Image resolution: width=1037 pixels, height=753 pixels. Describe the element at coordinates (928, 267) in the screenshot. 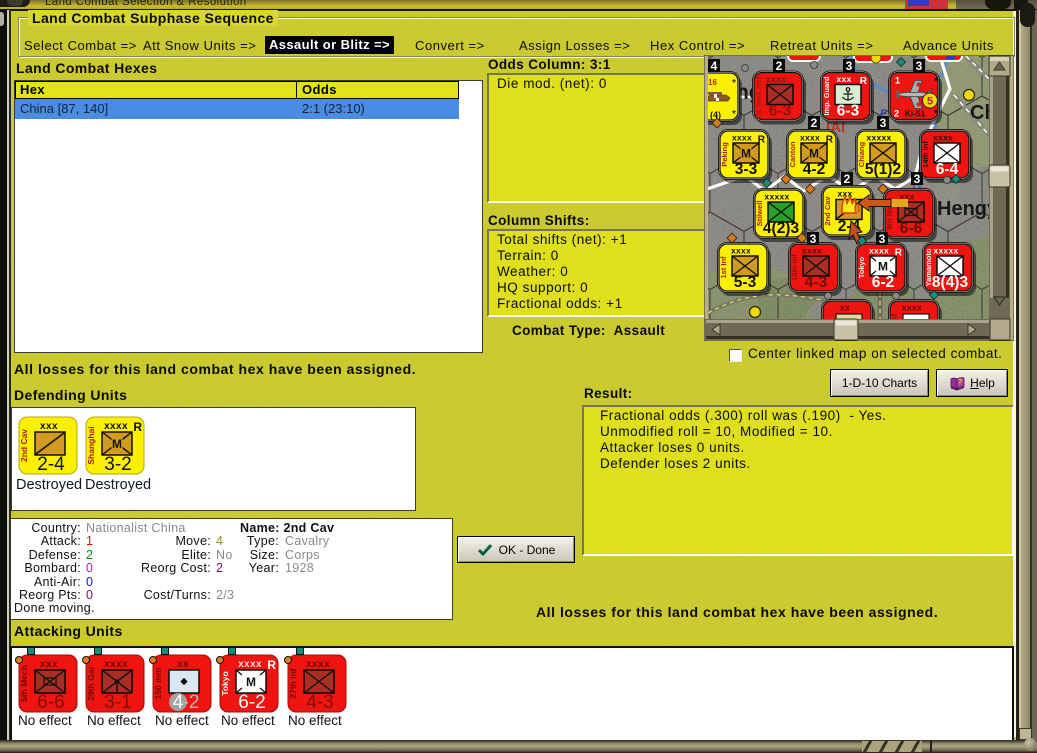

I see `svg-text: Yamamoto` at that location.